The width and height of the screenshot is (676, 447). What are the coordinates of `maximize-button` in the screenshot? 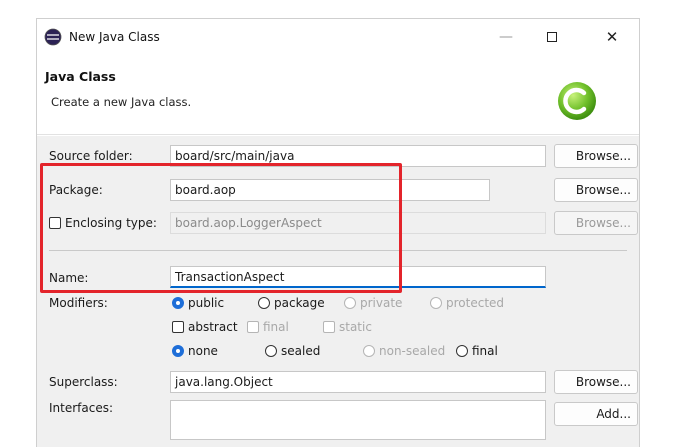 It's located at (552, 37).